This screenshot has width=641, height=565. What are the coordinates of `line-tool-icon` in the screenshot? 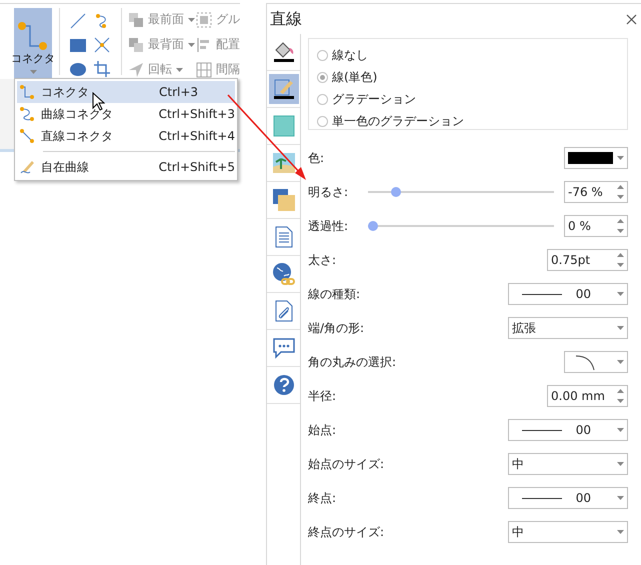 It's located at (78, 21).